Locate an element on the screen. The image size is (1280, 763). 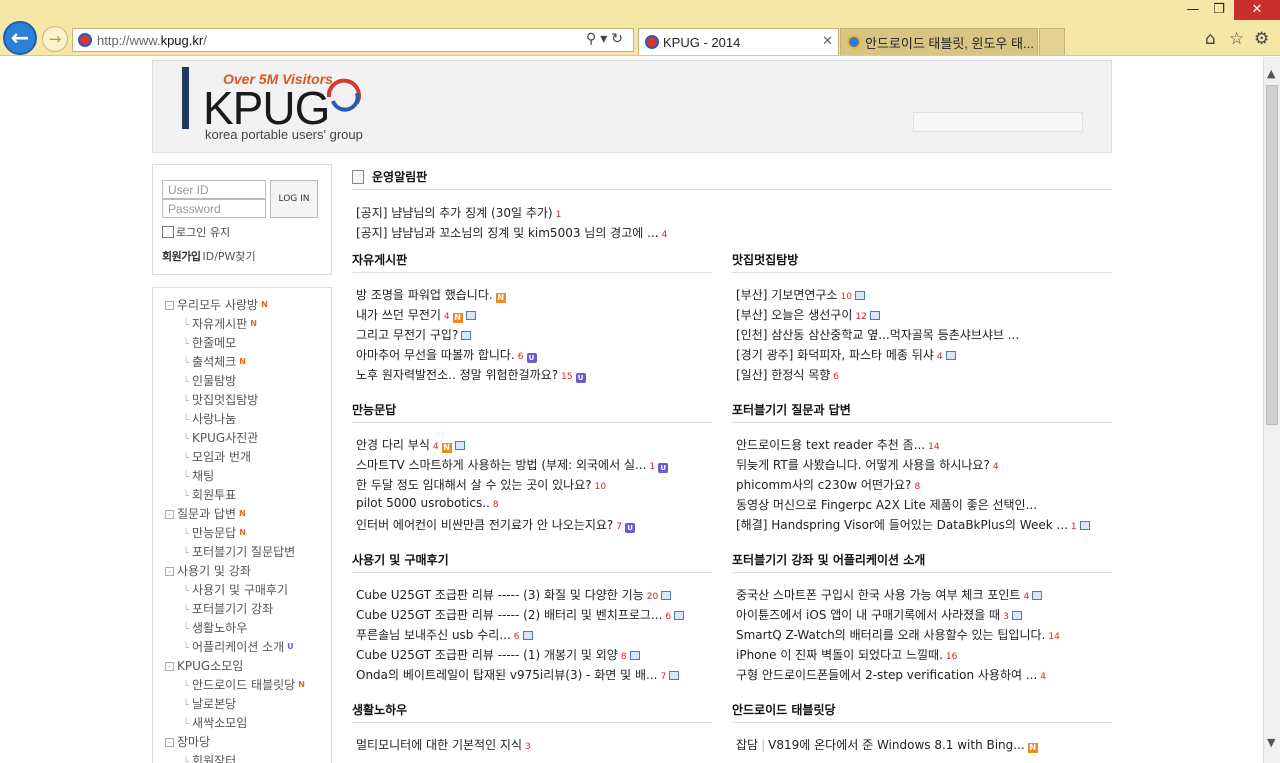
post-title: phicomm사의 c230w 어떤가요? is located at coordinates (823, 485).